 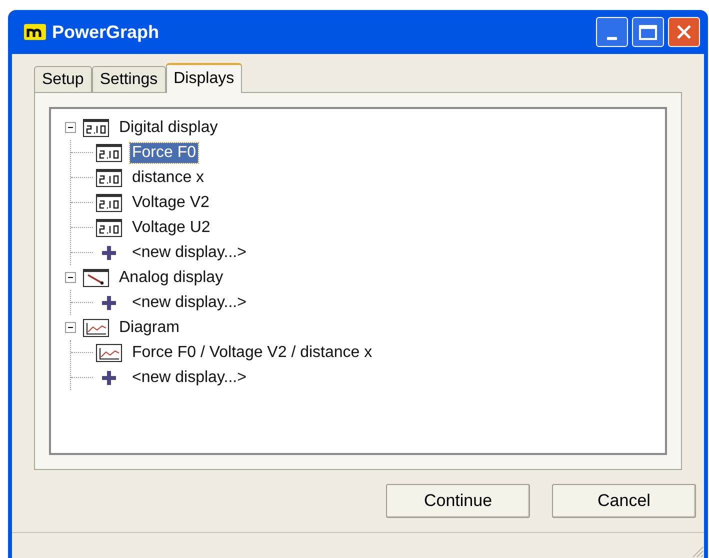 I want to click on tree-item: Voltage U2, so click(x=171, y=228).